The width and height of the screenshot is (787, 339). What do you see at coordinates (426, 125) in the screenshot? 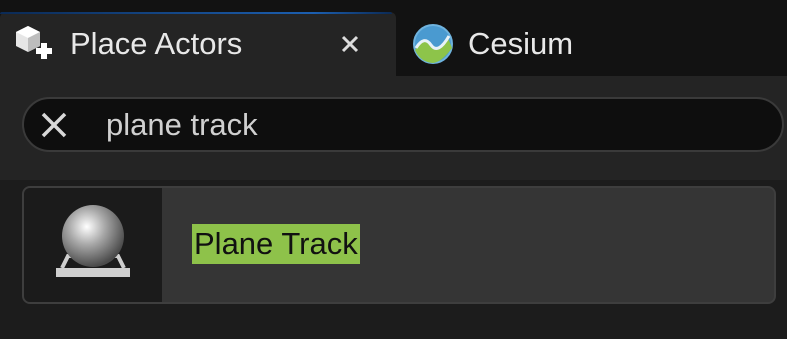
I see `search-input` at bounding box center [426, 125].